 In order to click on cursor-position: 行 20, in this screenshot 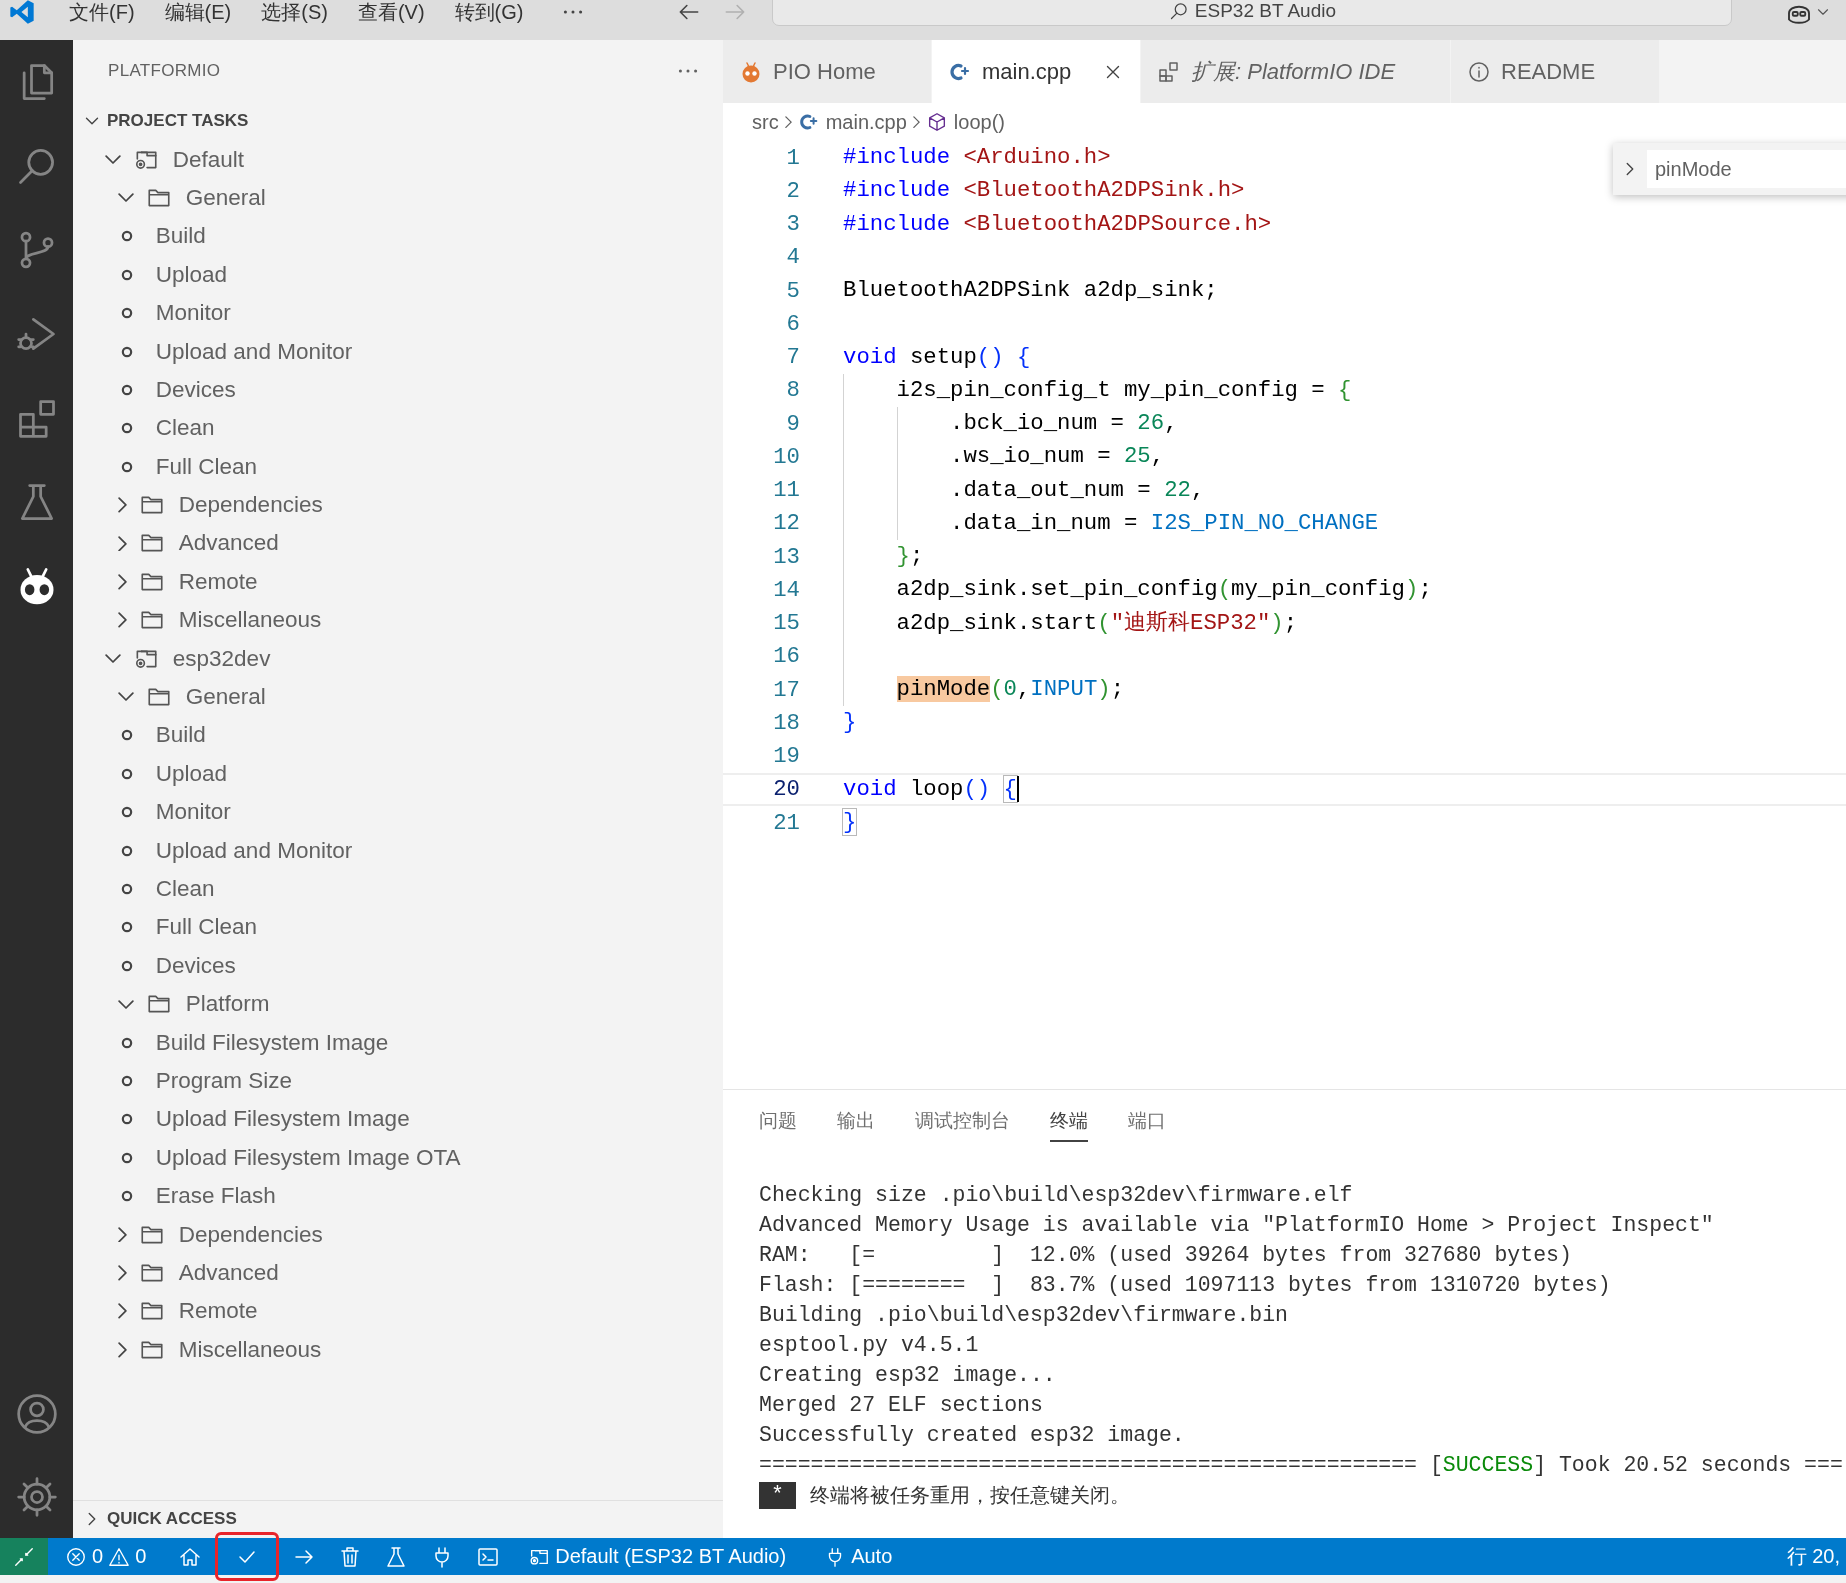, I will do `click(1810, 1556)`.